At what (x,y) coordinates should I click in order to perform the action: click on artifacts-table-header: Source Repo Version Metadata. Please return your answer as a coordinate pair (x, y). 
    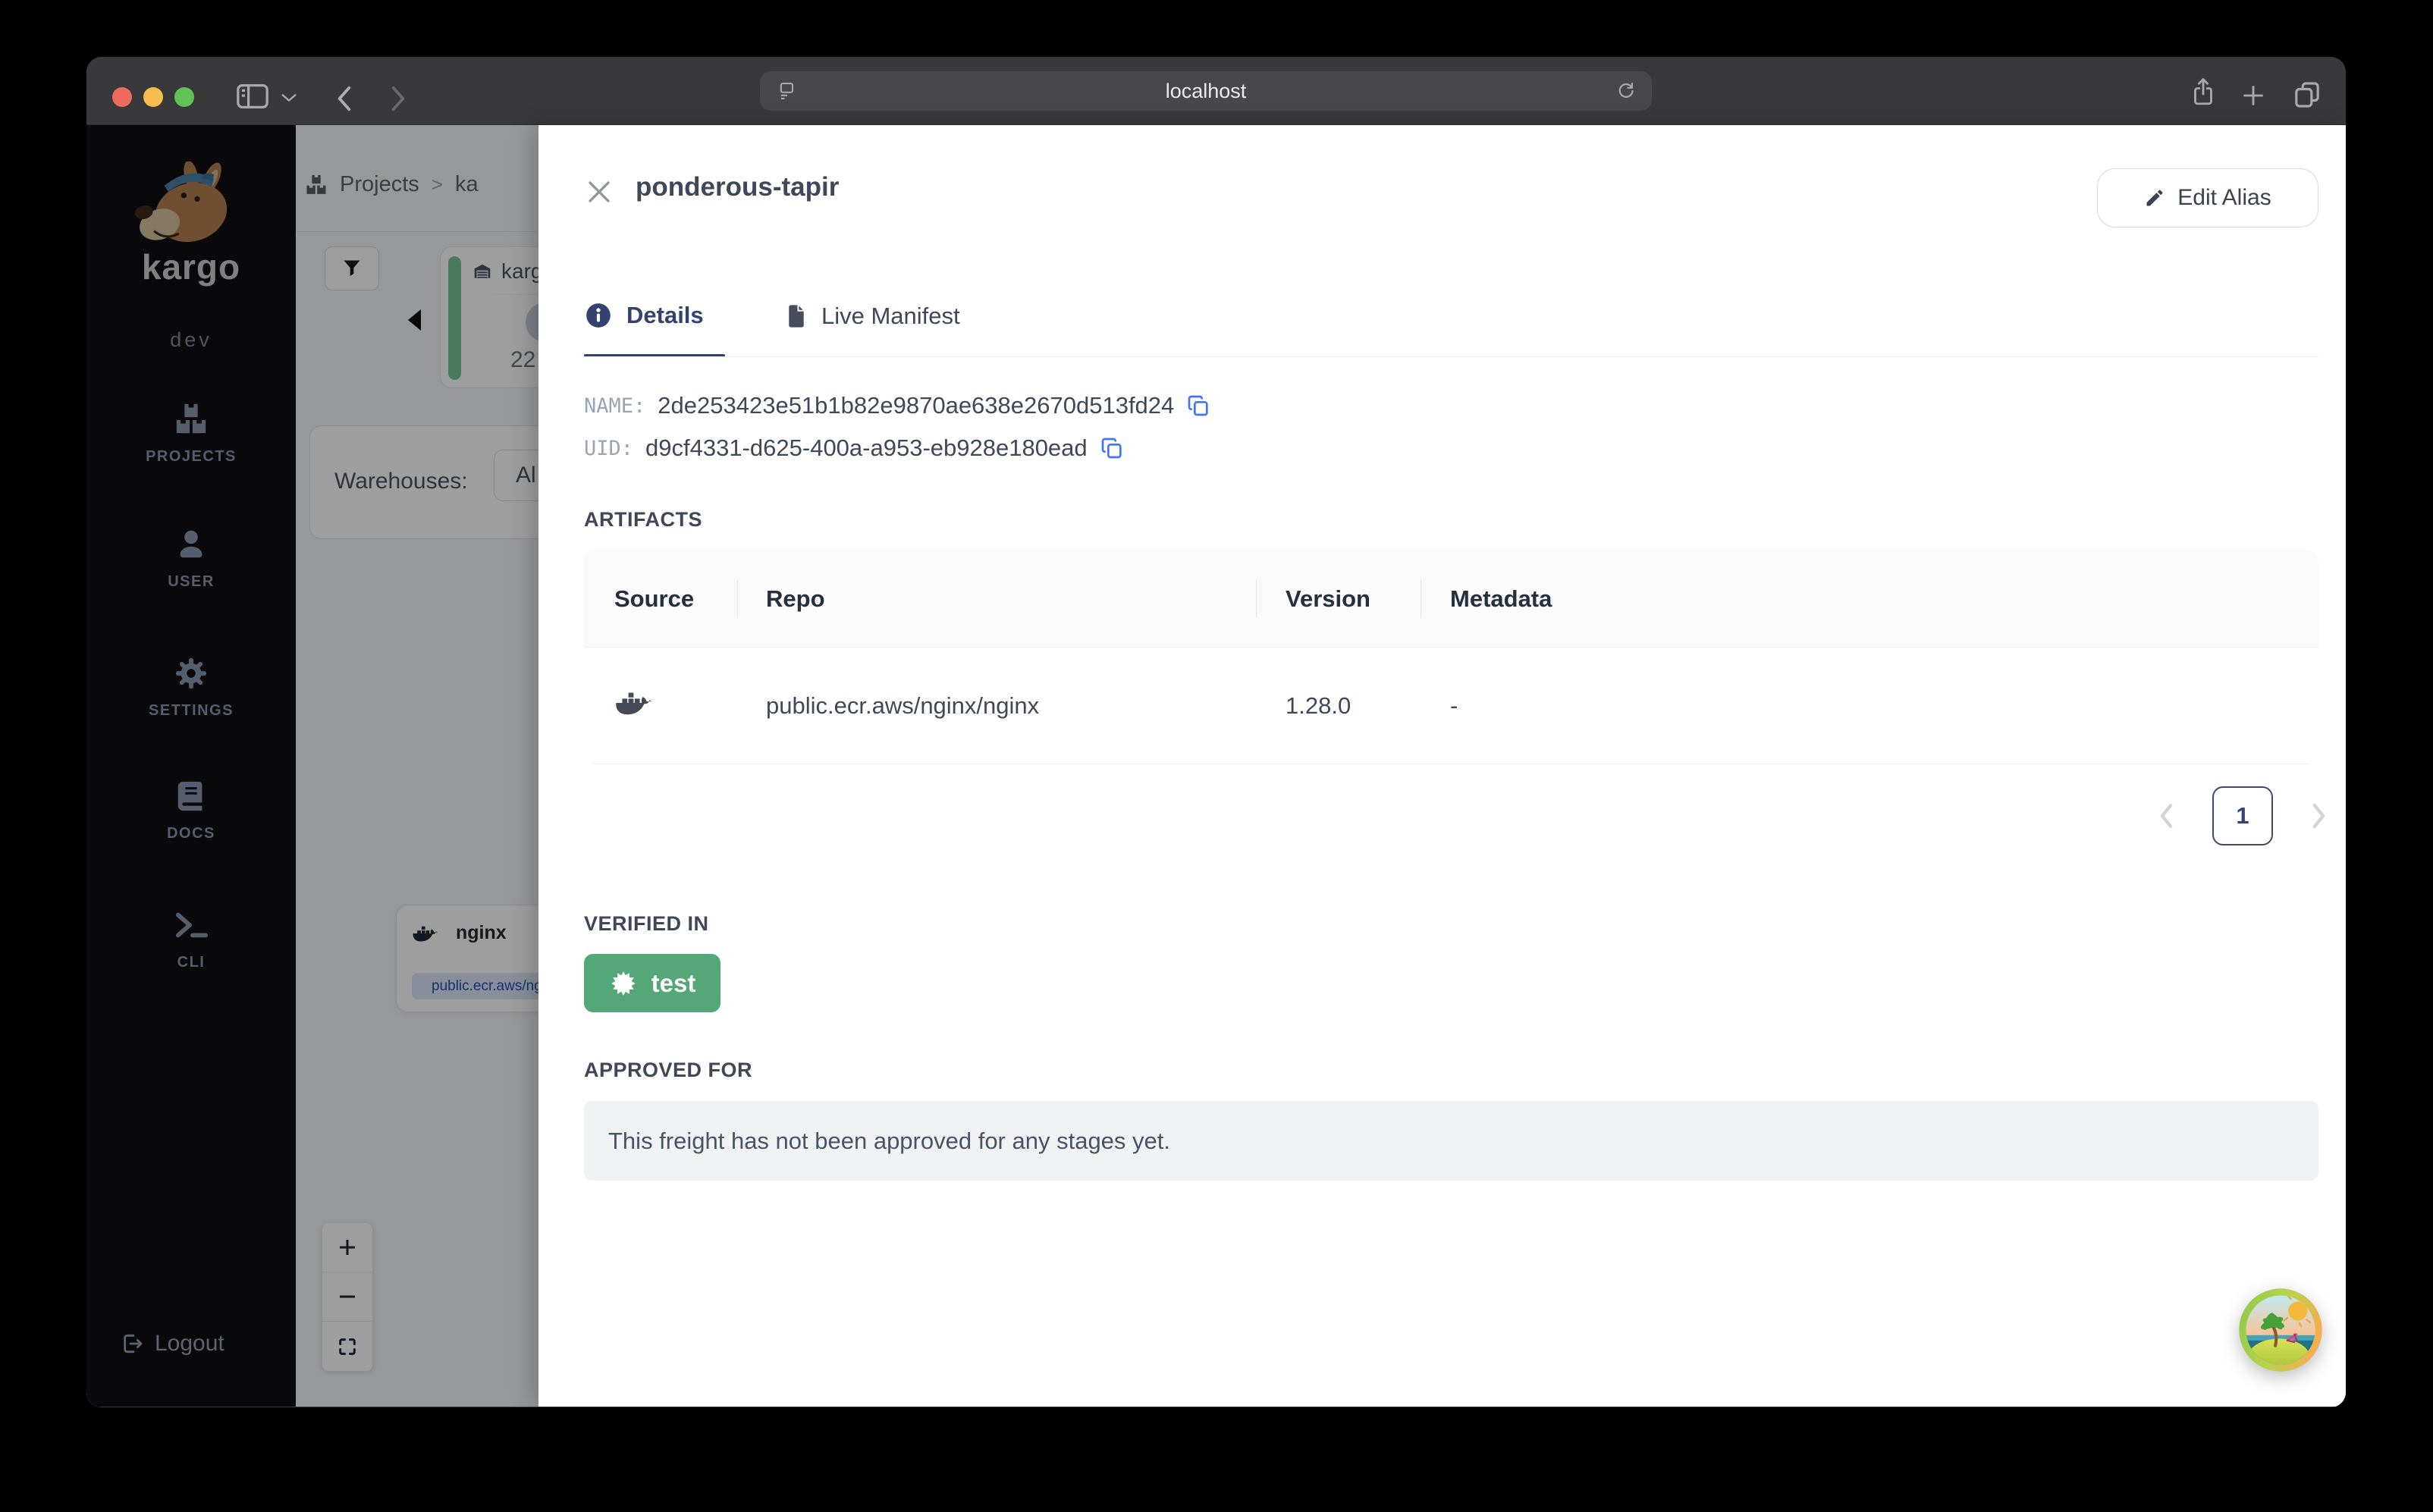
    Looking at the image, I should click on (1451, 599).